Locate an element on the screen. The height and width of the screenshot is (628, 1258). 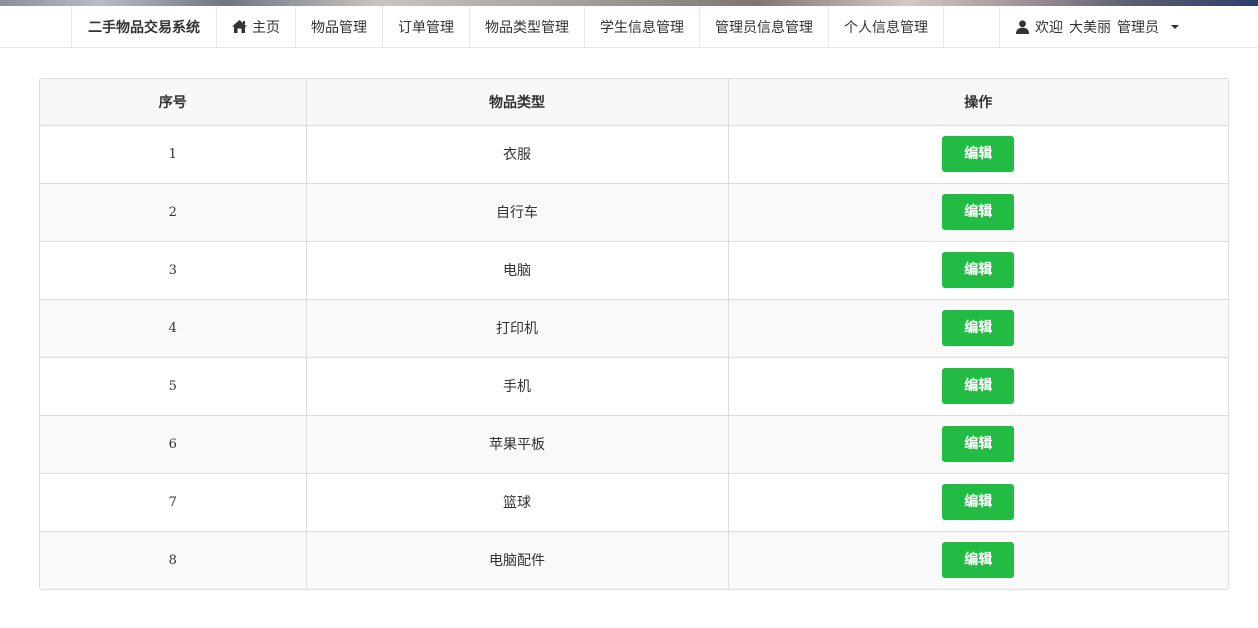
row-type: 电脑 is located at coordinates (517, 270).